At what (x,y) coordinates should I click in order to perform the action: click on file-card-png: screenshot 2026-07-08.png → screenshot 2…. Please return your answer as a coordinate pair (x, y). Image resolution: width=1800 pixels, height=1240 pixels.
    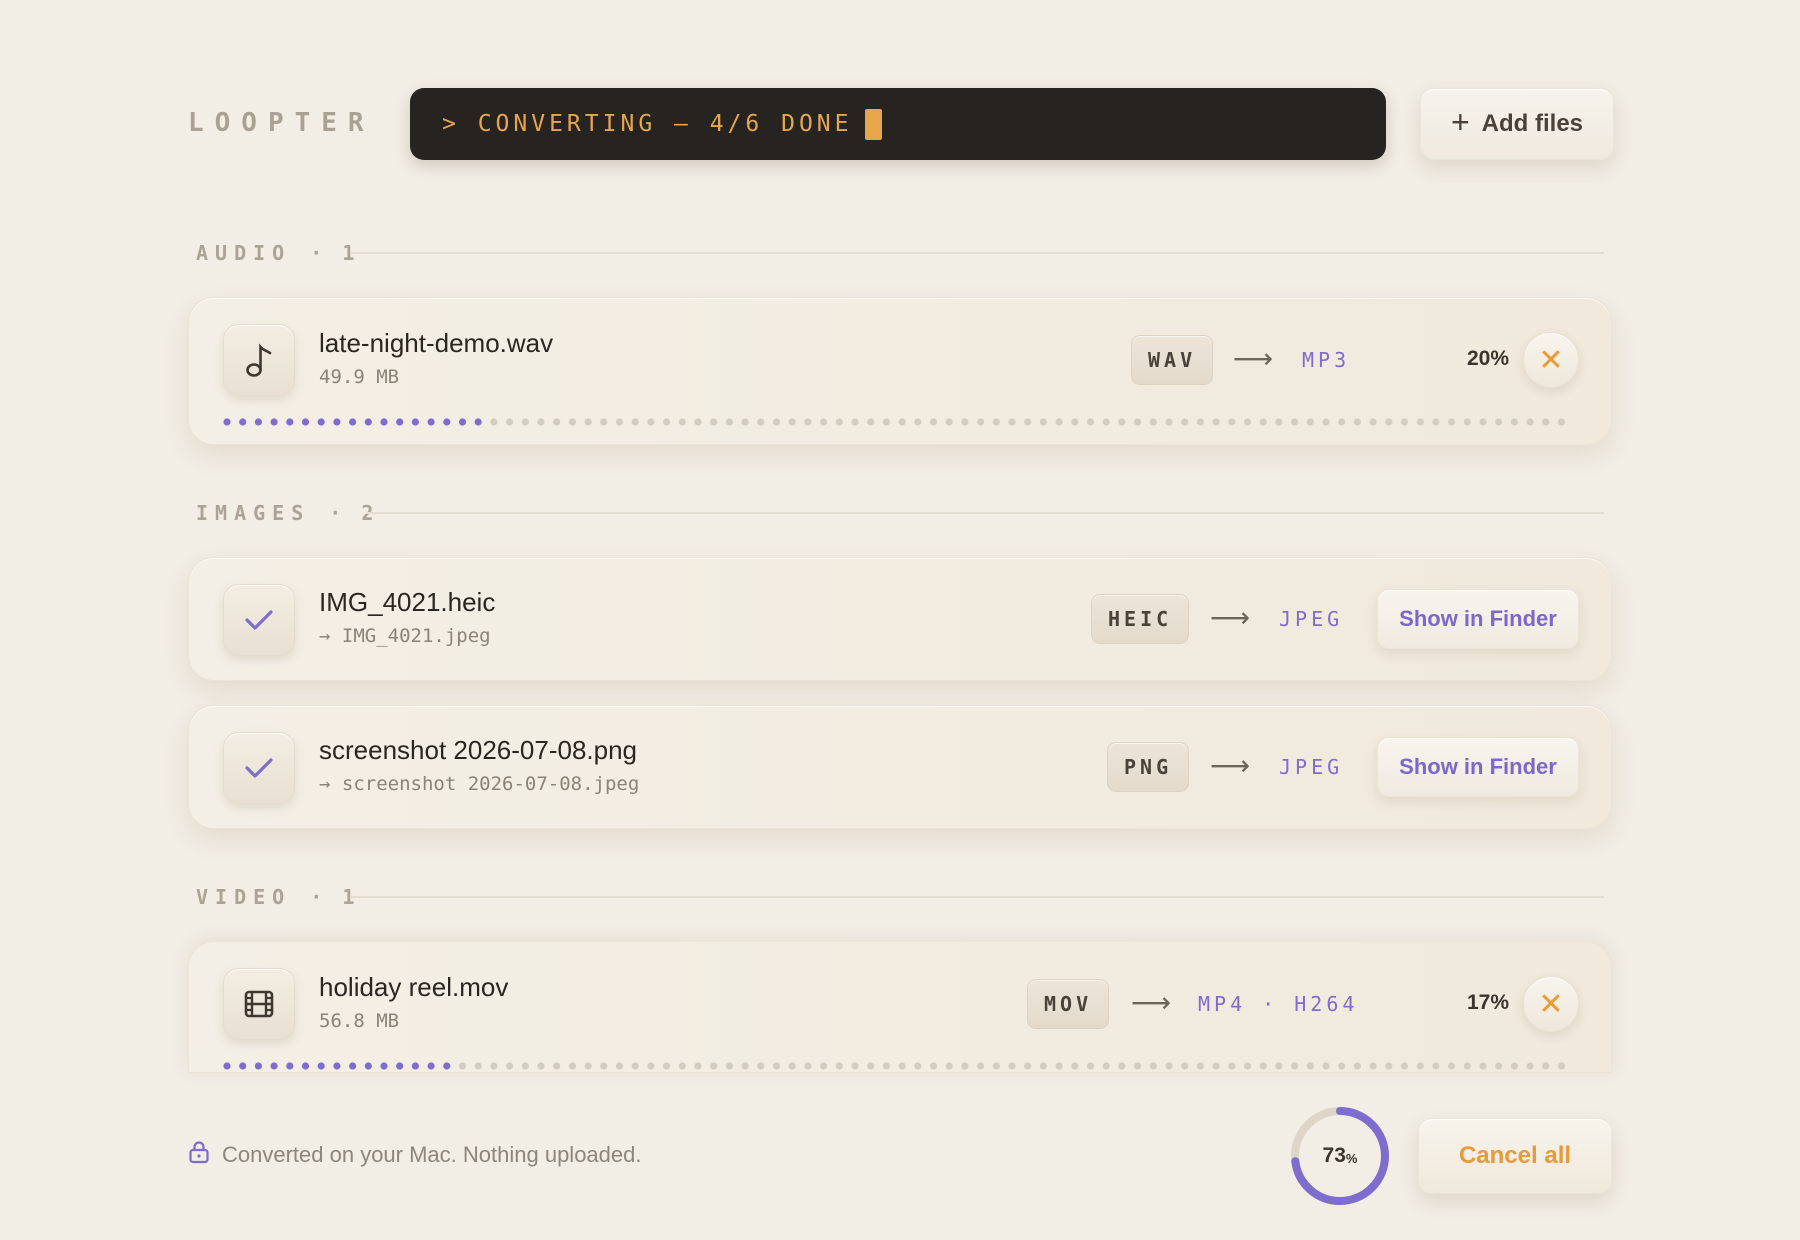
    Looking at the image, I should click on (900, 767).